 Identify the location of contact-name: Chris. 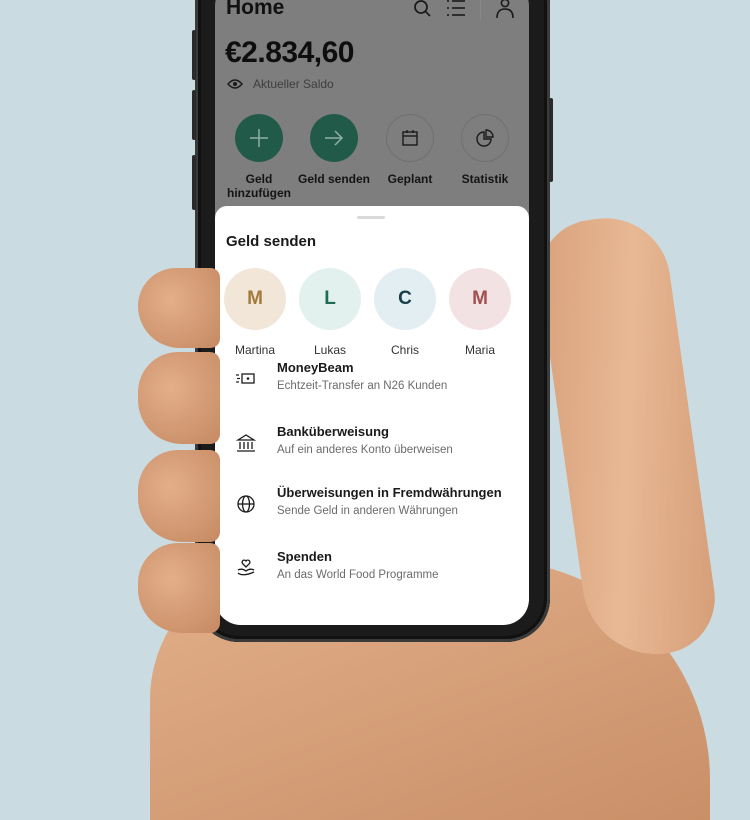
(404, 350).